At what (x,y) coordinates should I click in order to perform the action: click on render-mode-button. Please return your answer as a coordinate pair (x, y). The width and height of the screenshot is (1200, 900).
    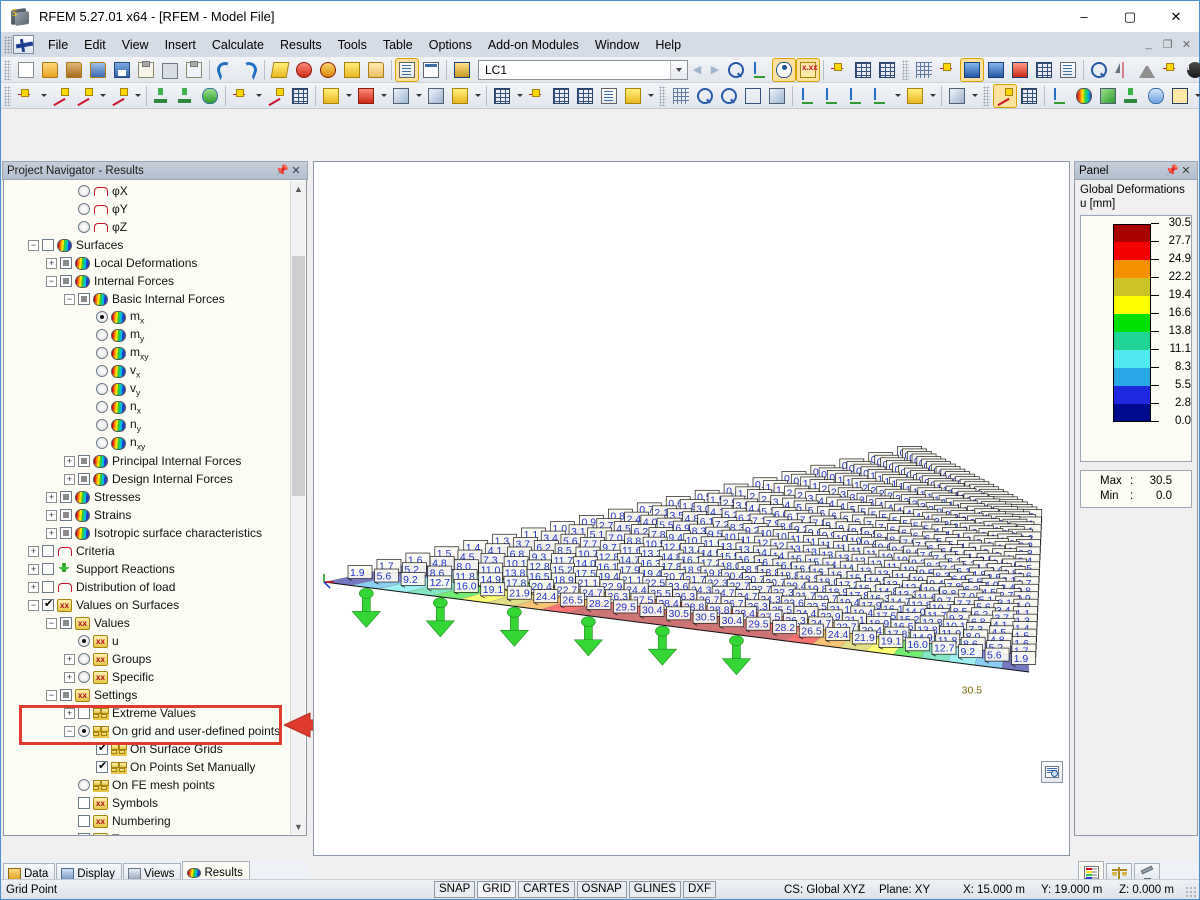
    Looking at the image, I should click on (915, 96).